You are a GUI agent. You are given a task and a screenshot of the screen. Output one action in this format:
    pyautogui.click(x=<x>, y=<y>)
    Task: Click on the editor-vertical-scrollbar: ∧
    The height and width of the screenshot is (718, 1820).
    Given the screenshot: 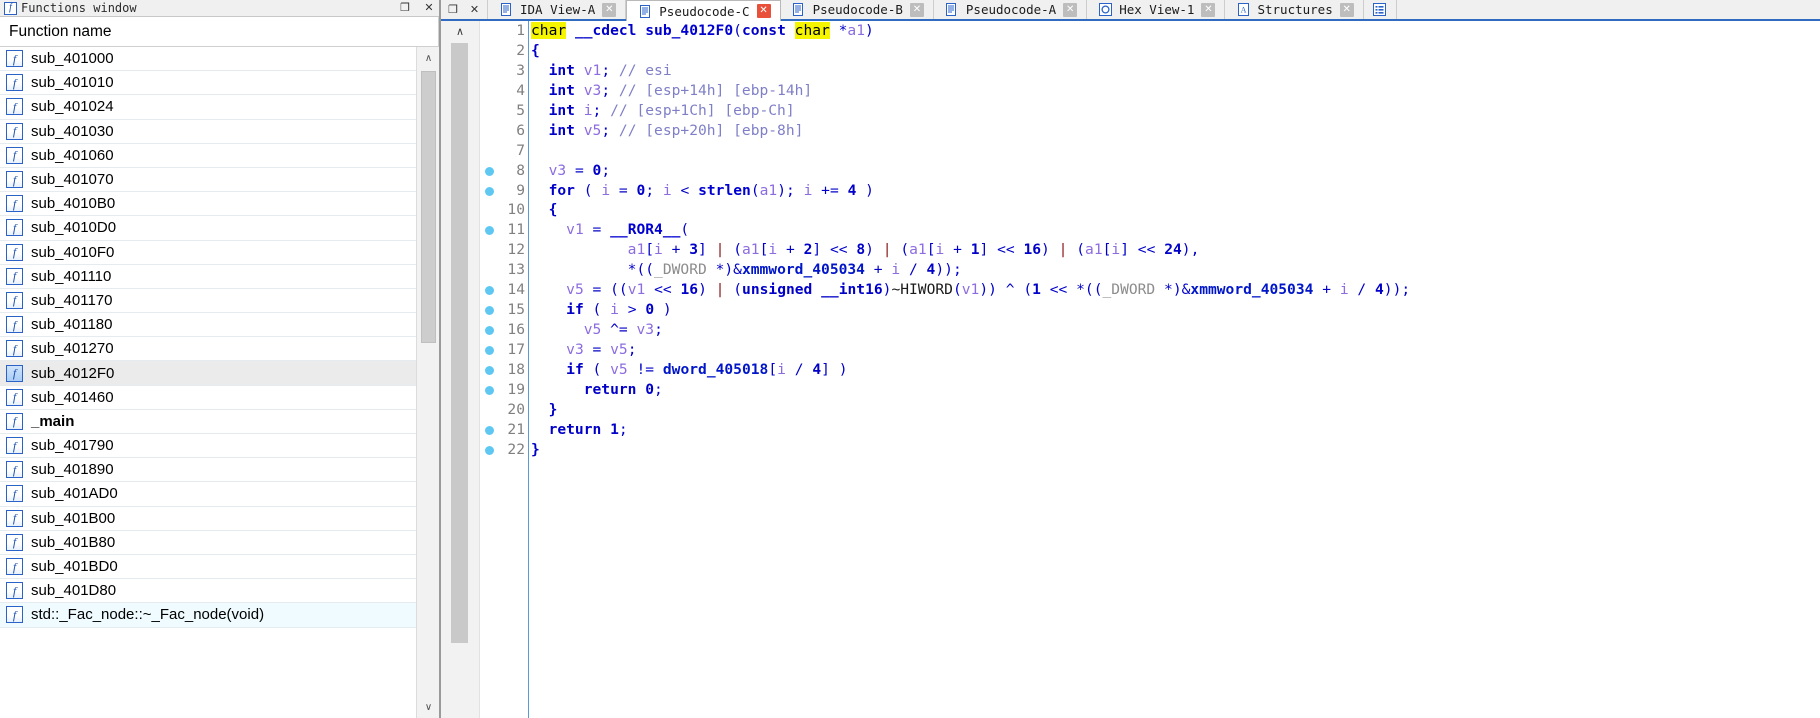 What is the action you would take?
    pyautogui.click(x=460, y=369)
    